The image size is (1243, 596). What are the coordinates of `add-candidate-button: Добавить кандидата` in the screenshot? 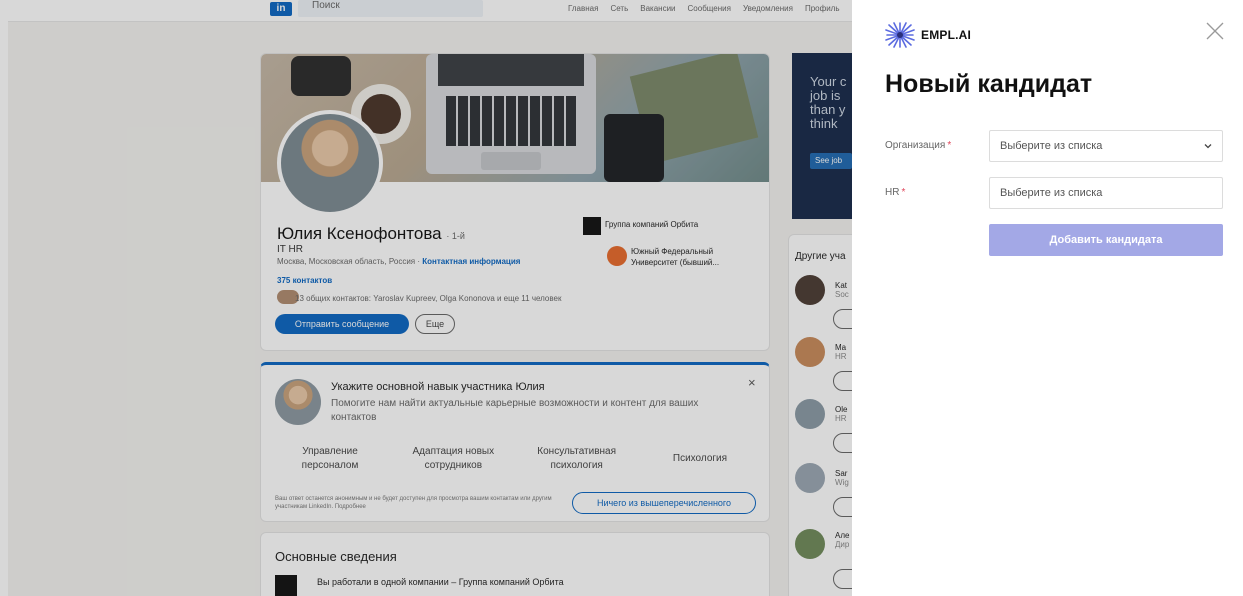 It's located at (1106, 240).